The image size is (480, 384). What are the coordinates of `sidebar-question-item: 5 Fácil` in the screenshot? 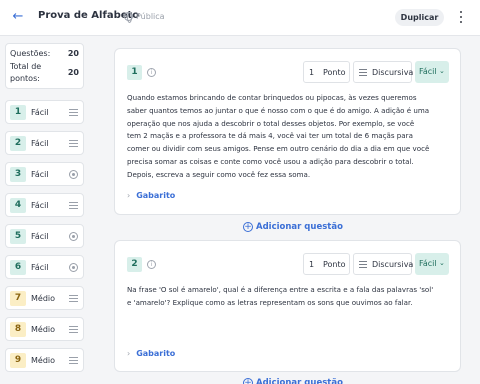 It's located at (44, 236).